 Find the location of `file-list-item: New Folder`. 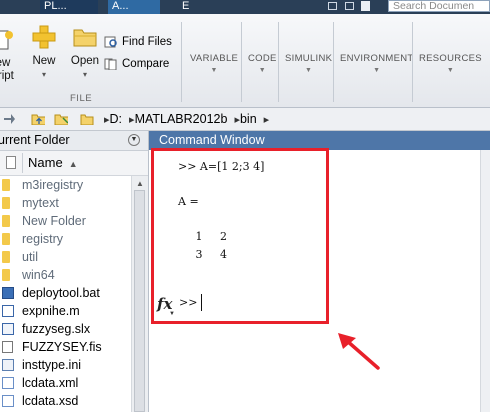

file-list-item: New Folder is located at coordinates (65, 221).